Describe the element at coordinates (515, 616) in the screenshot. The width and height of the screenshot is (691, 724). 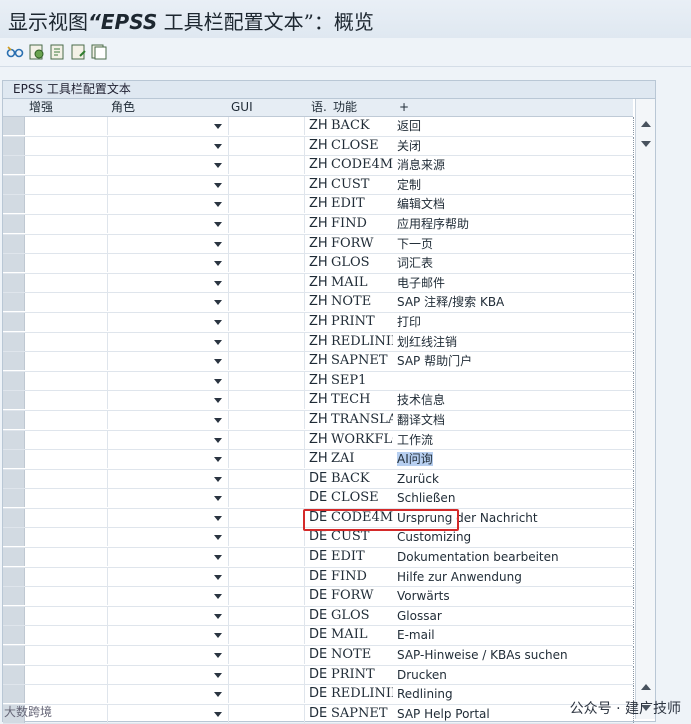
I see `cell-text: Glossar` at that location.